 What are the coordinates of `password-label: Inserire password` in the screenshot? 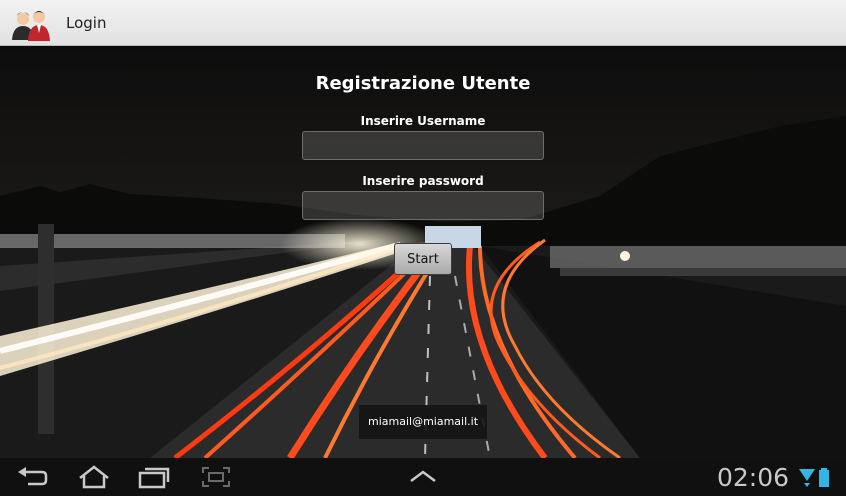 It's located at (423, 181).